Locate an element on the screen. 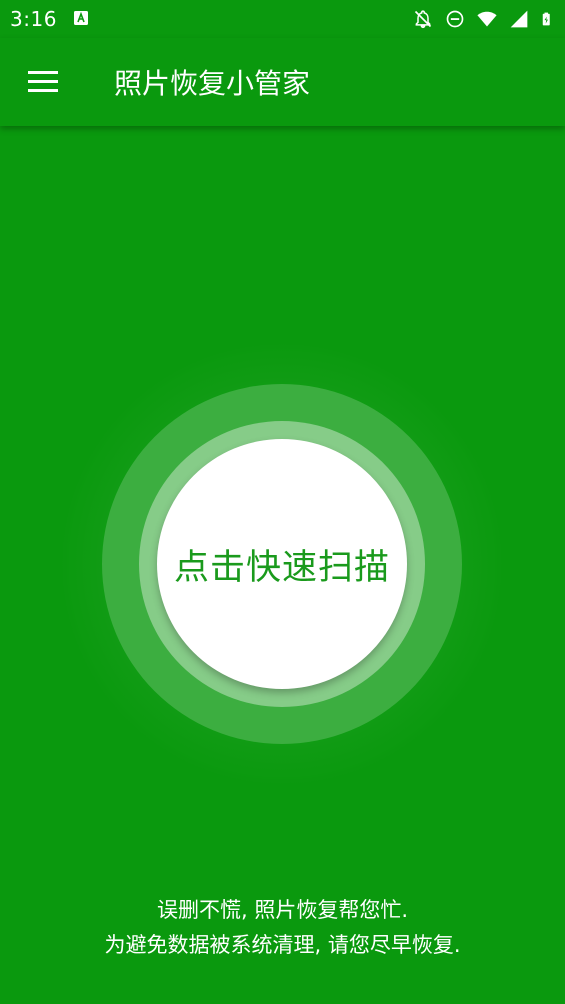  tip-line-1: 误删不慌, 照片恢复帮您忙. is located at coordinates (282, 910).